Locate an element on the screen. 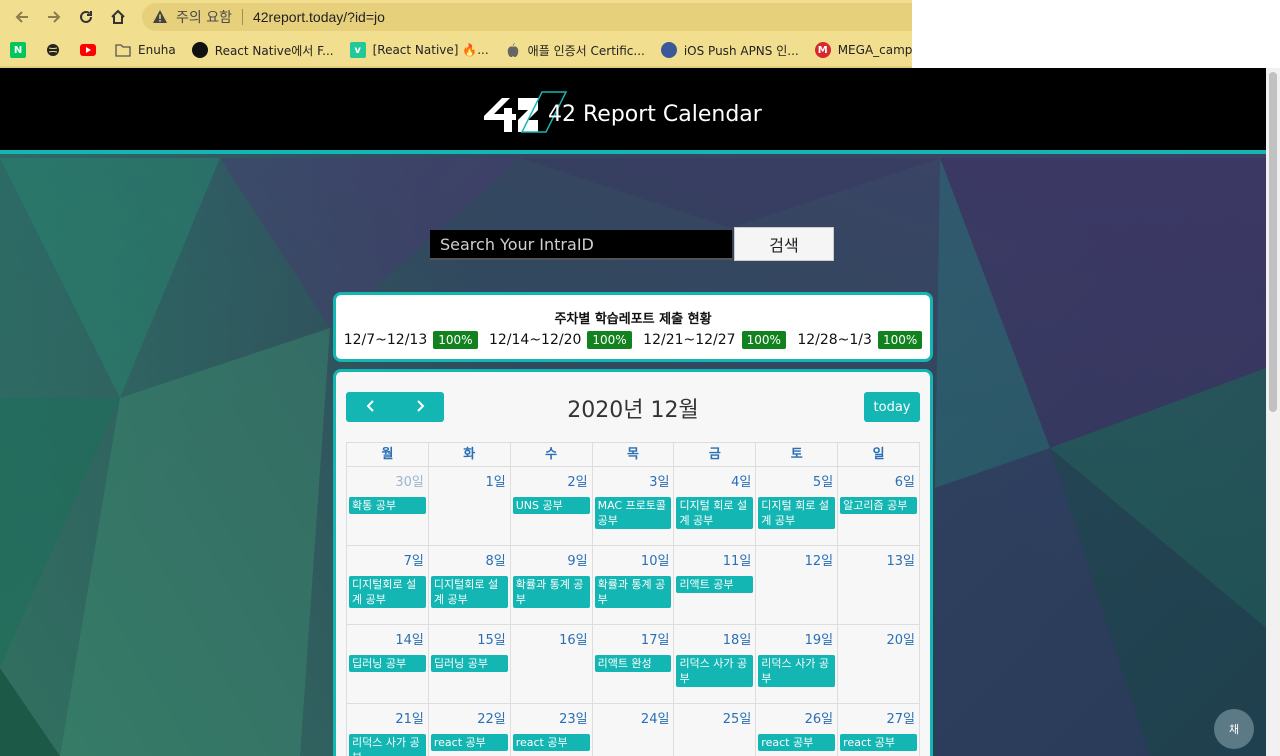 The height and width of the screenshot is (756, 1280). bookmark-item: N is located at coordinates (21, 50).